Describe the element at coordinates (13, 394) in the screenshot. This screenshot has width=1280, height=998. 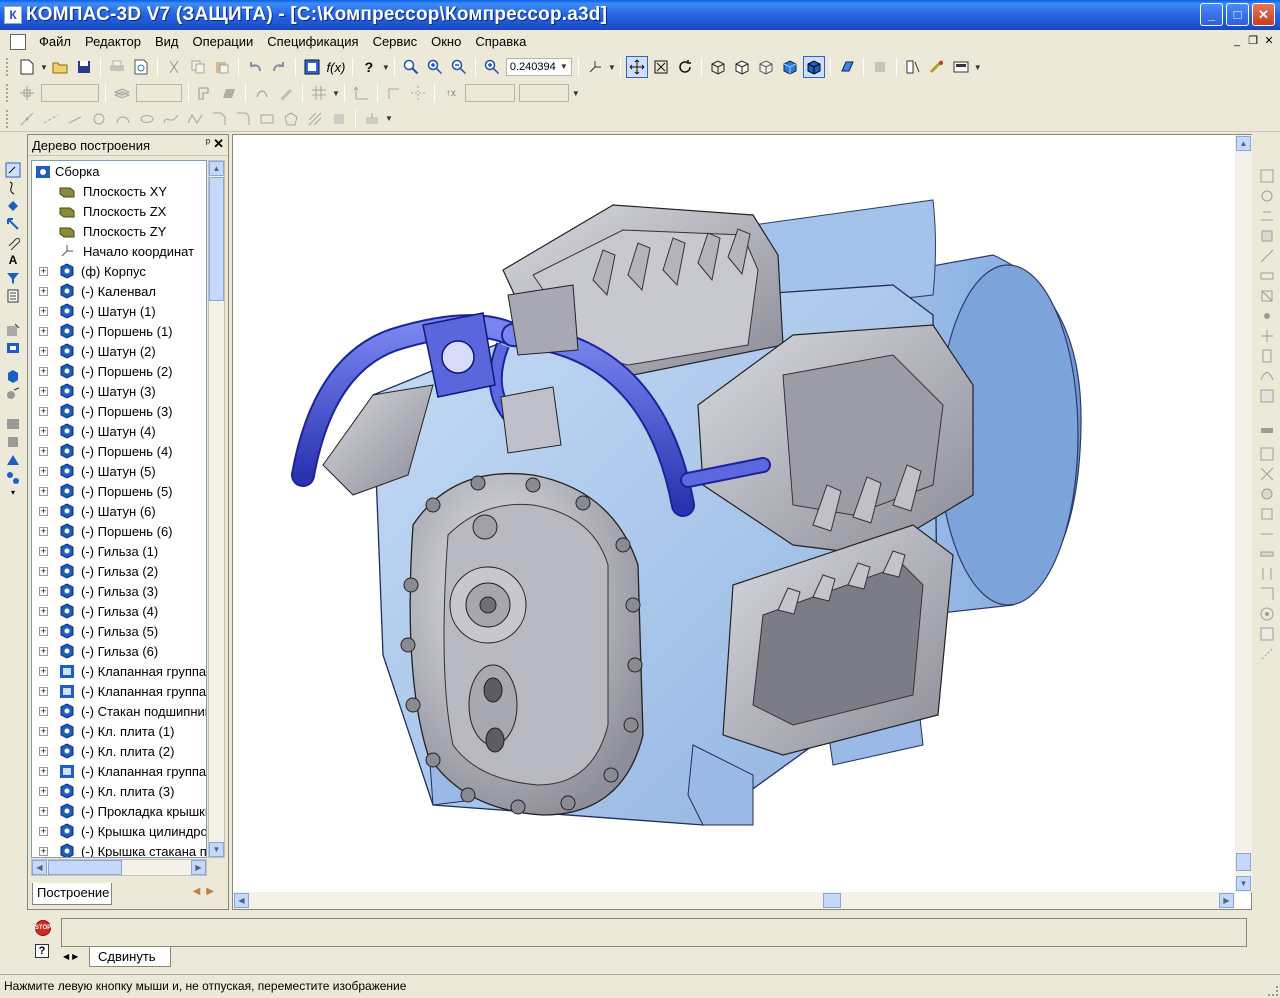
I see `mate-icon` at that location.